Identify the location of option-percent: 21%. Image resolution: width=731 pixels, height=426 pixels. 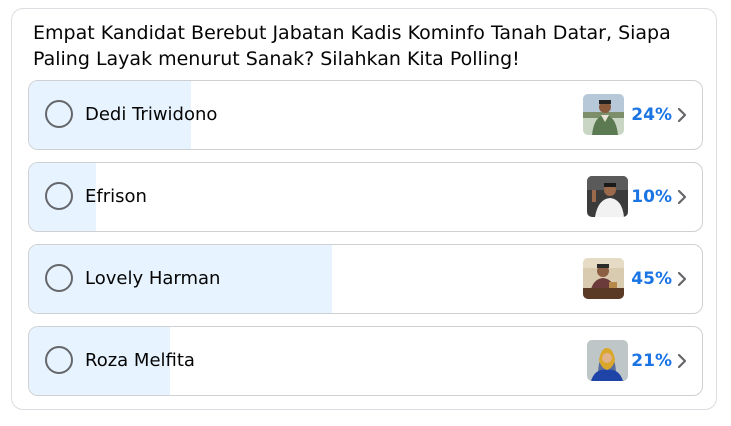
(651, 361).